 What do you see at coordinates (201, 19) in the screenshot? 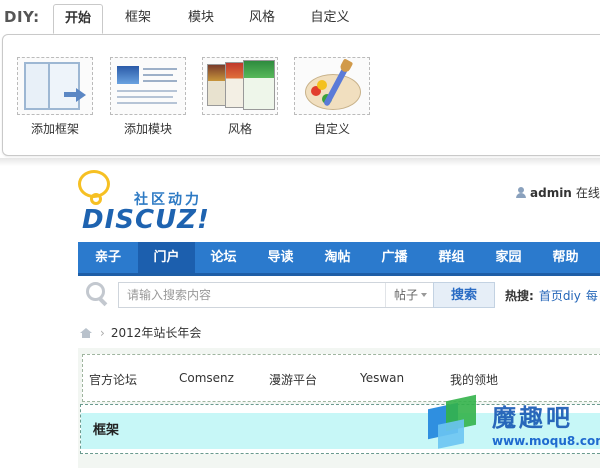
I see `diy-tab-module: 模块` at bounding box center [201, 19].